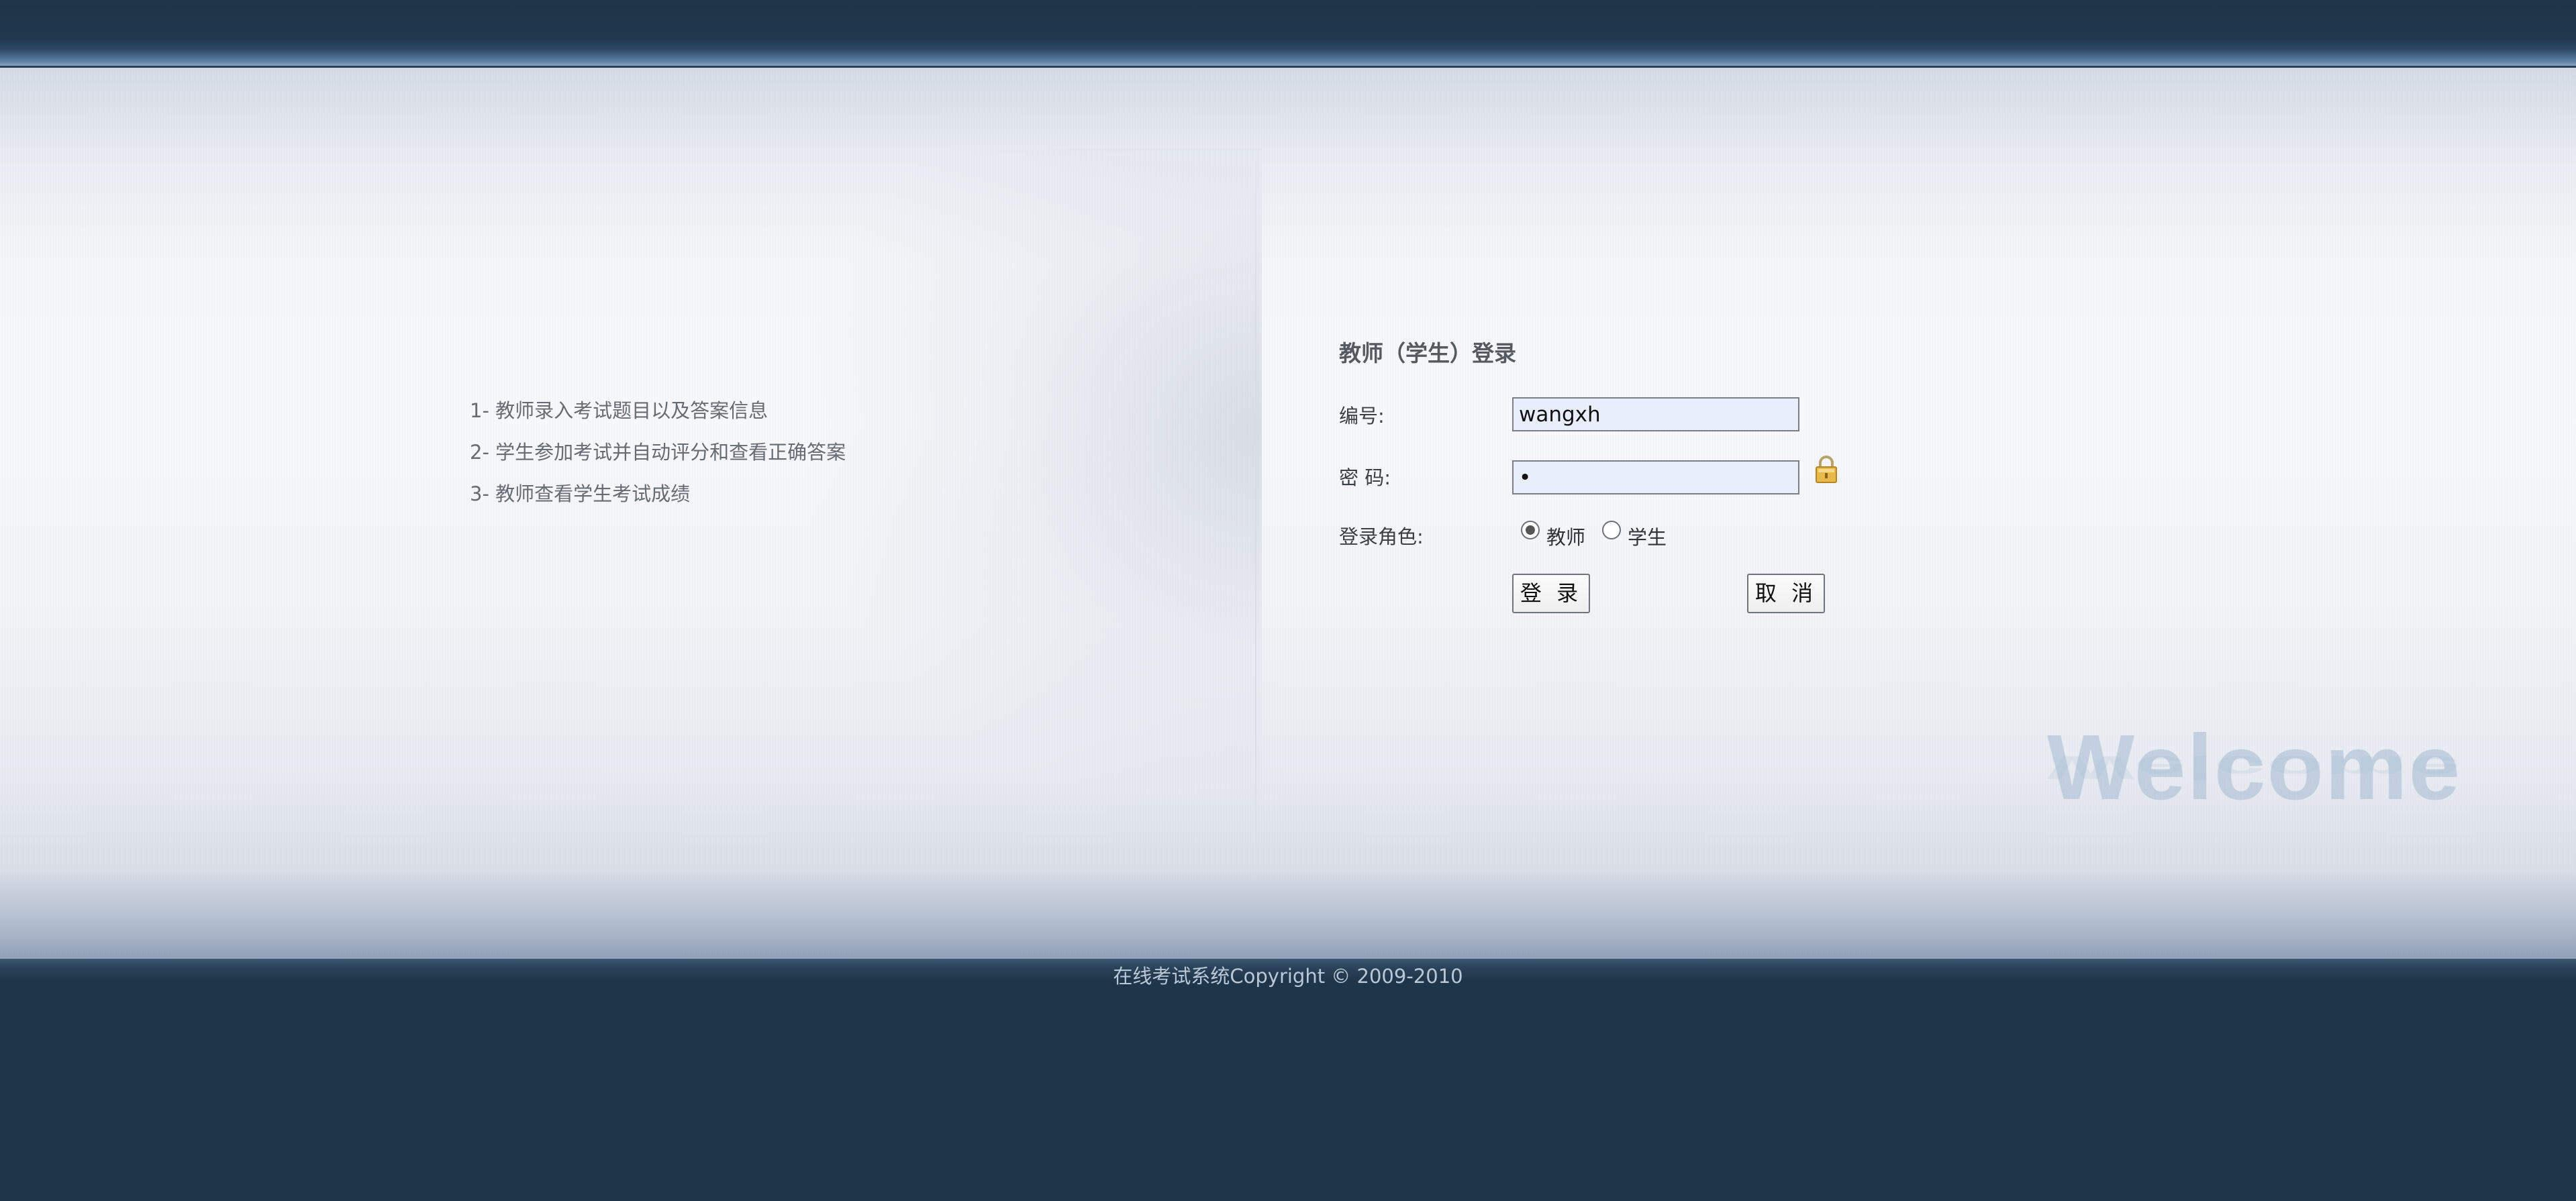 The image size is (2576, 1201). I want to click on id-label: 编号:, so click(1362, 416).